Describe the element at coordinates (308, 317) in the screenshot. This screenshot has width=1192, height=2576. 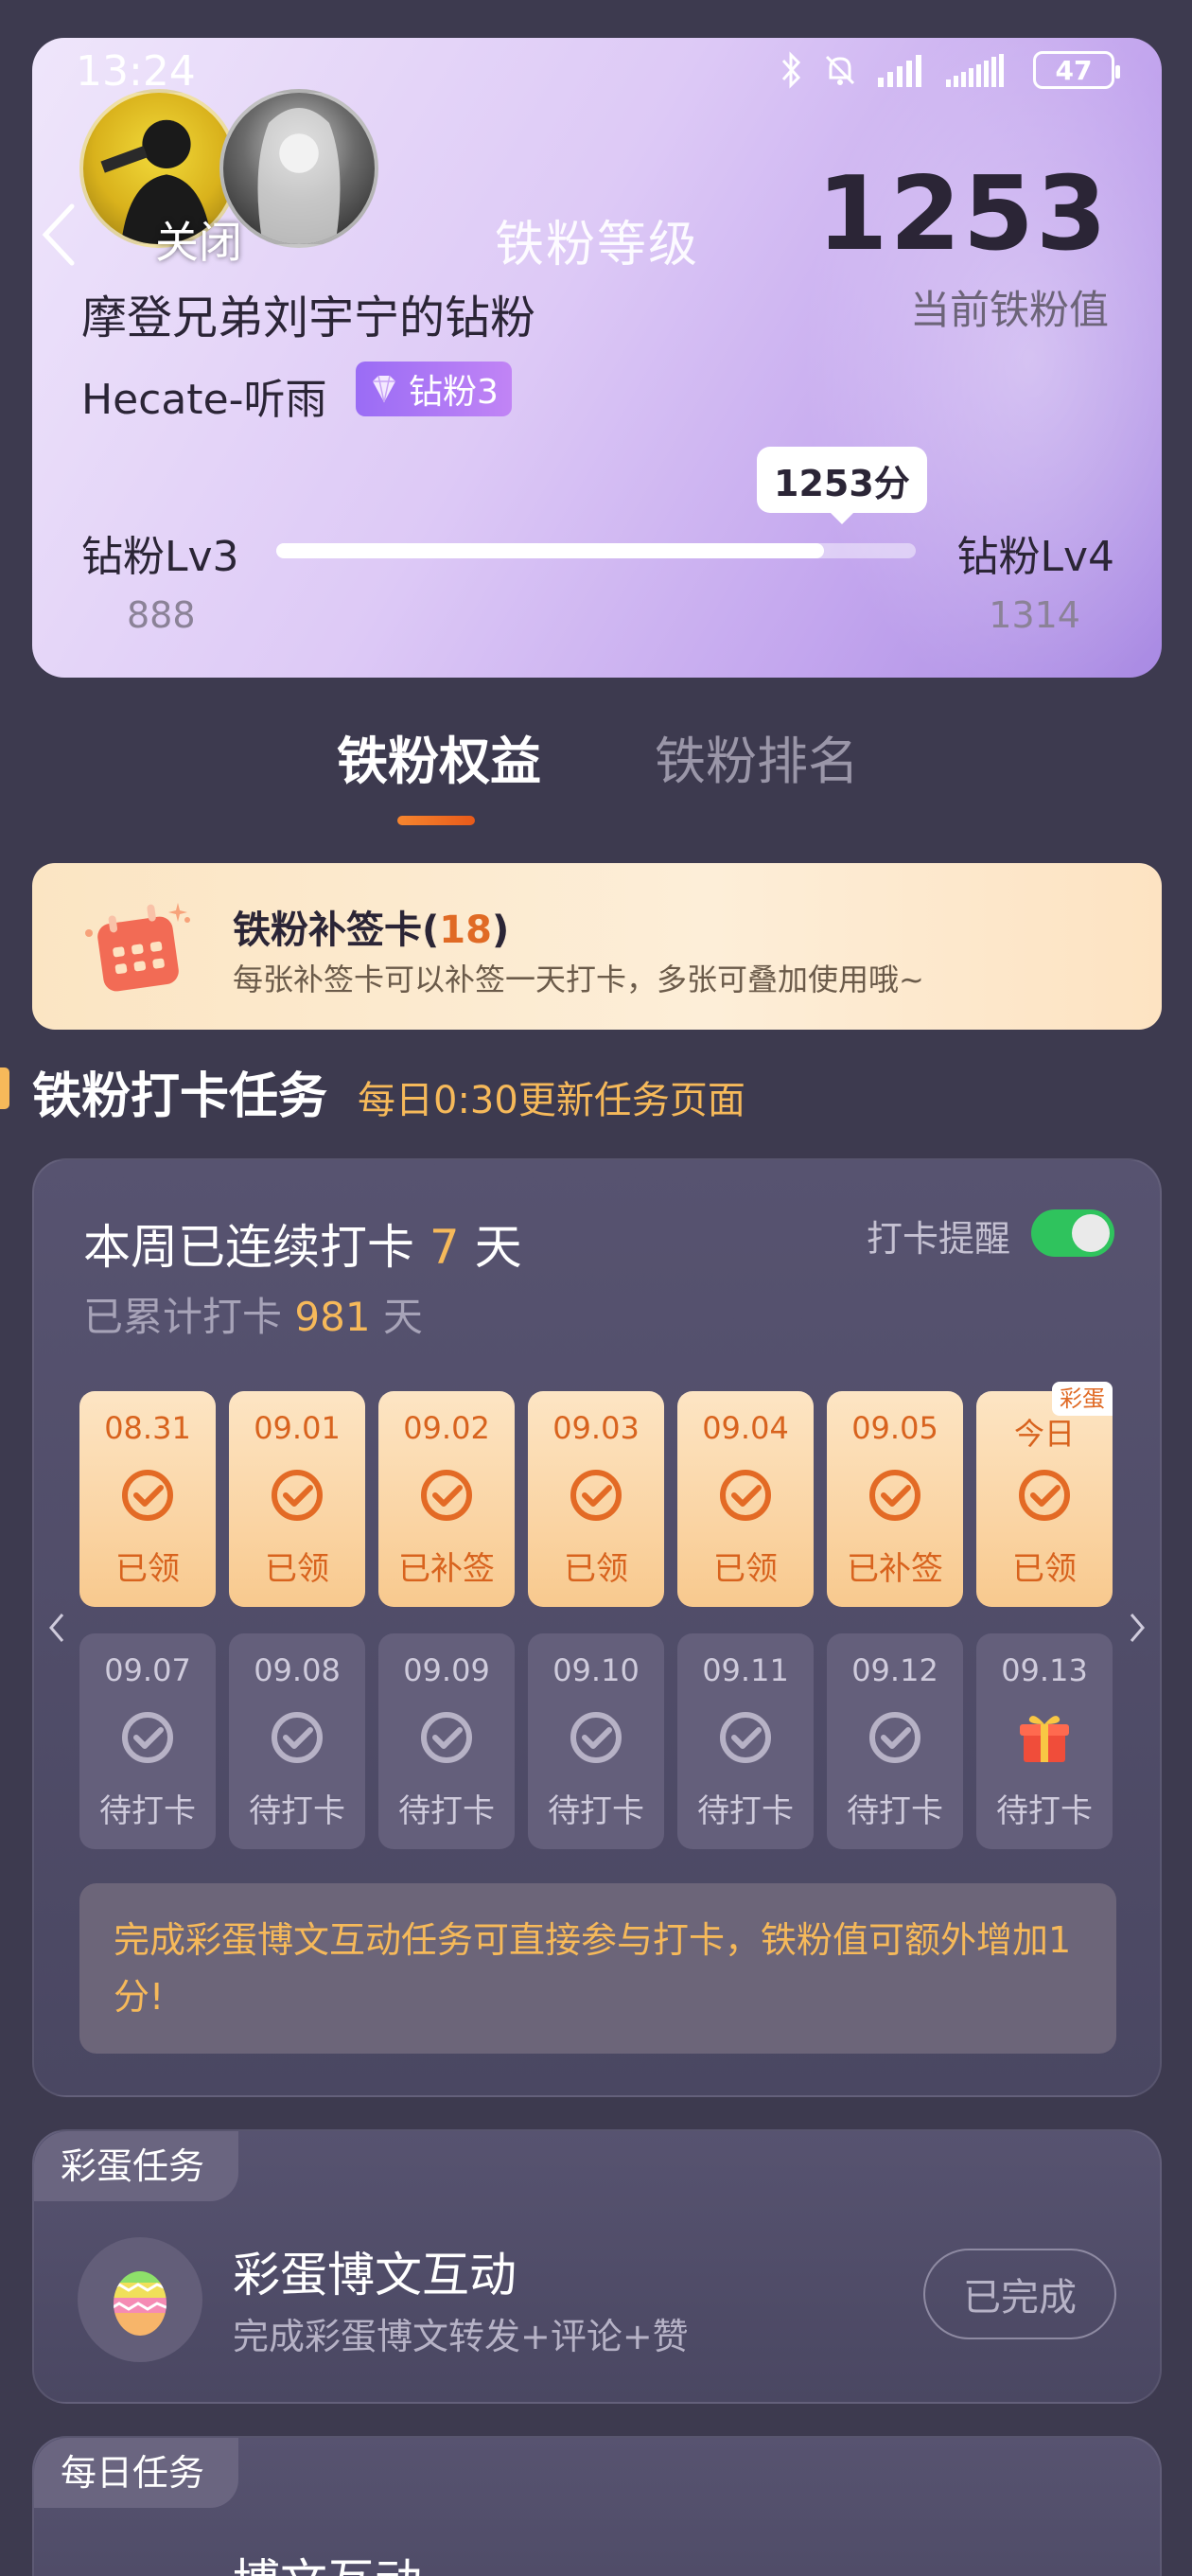
I see `fan-title: 摩登兄弟刘宇宁的钻粉` at that location.